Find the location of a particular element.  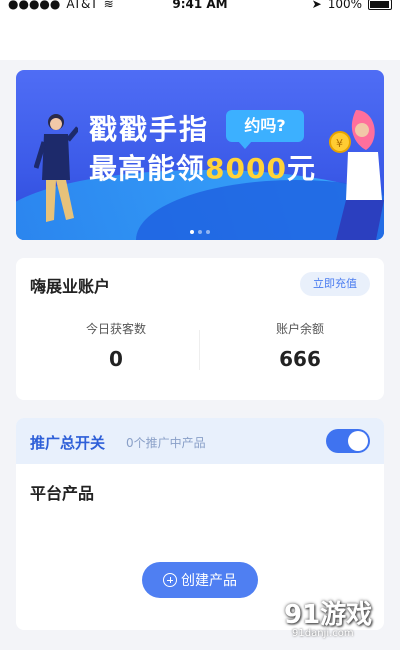

banner-title-line1: 戳戳手指 is located at coordinates (149, 129).